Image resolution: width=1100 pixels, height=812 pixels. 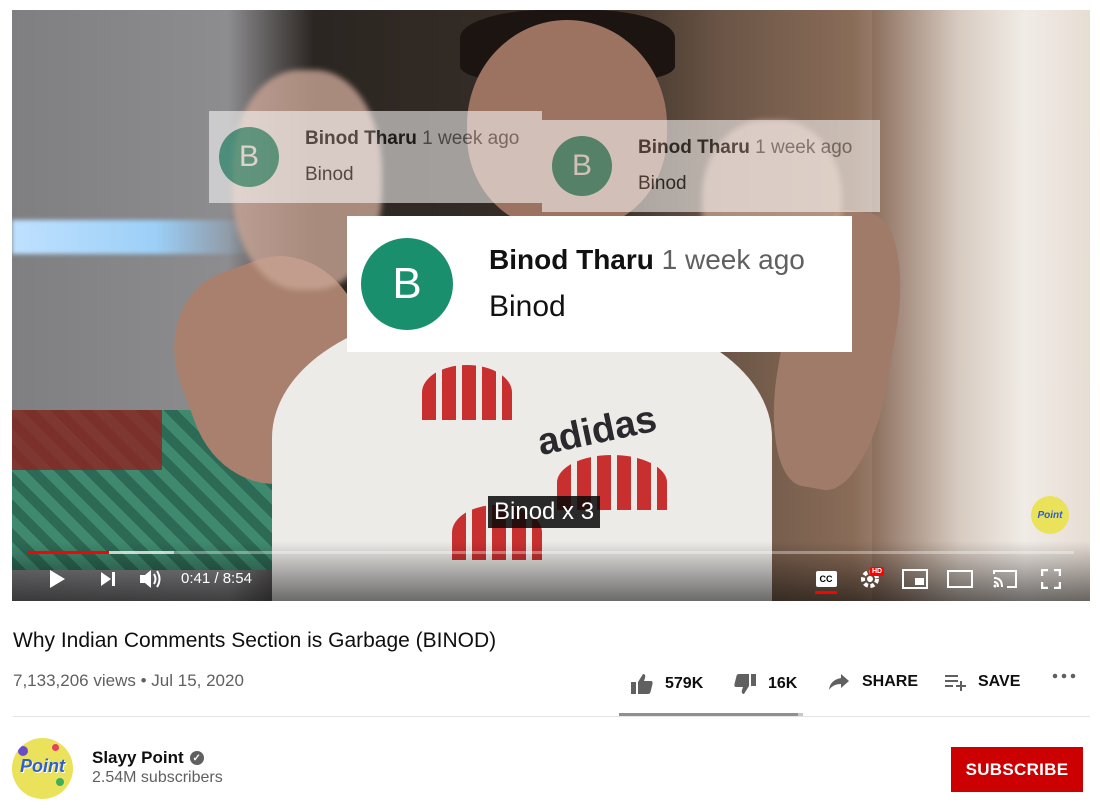 What do you see at coordinates (955, 683) in the screenshot?
I see `playlist-add-icon` at bounding box center [955, 683].